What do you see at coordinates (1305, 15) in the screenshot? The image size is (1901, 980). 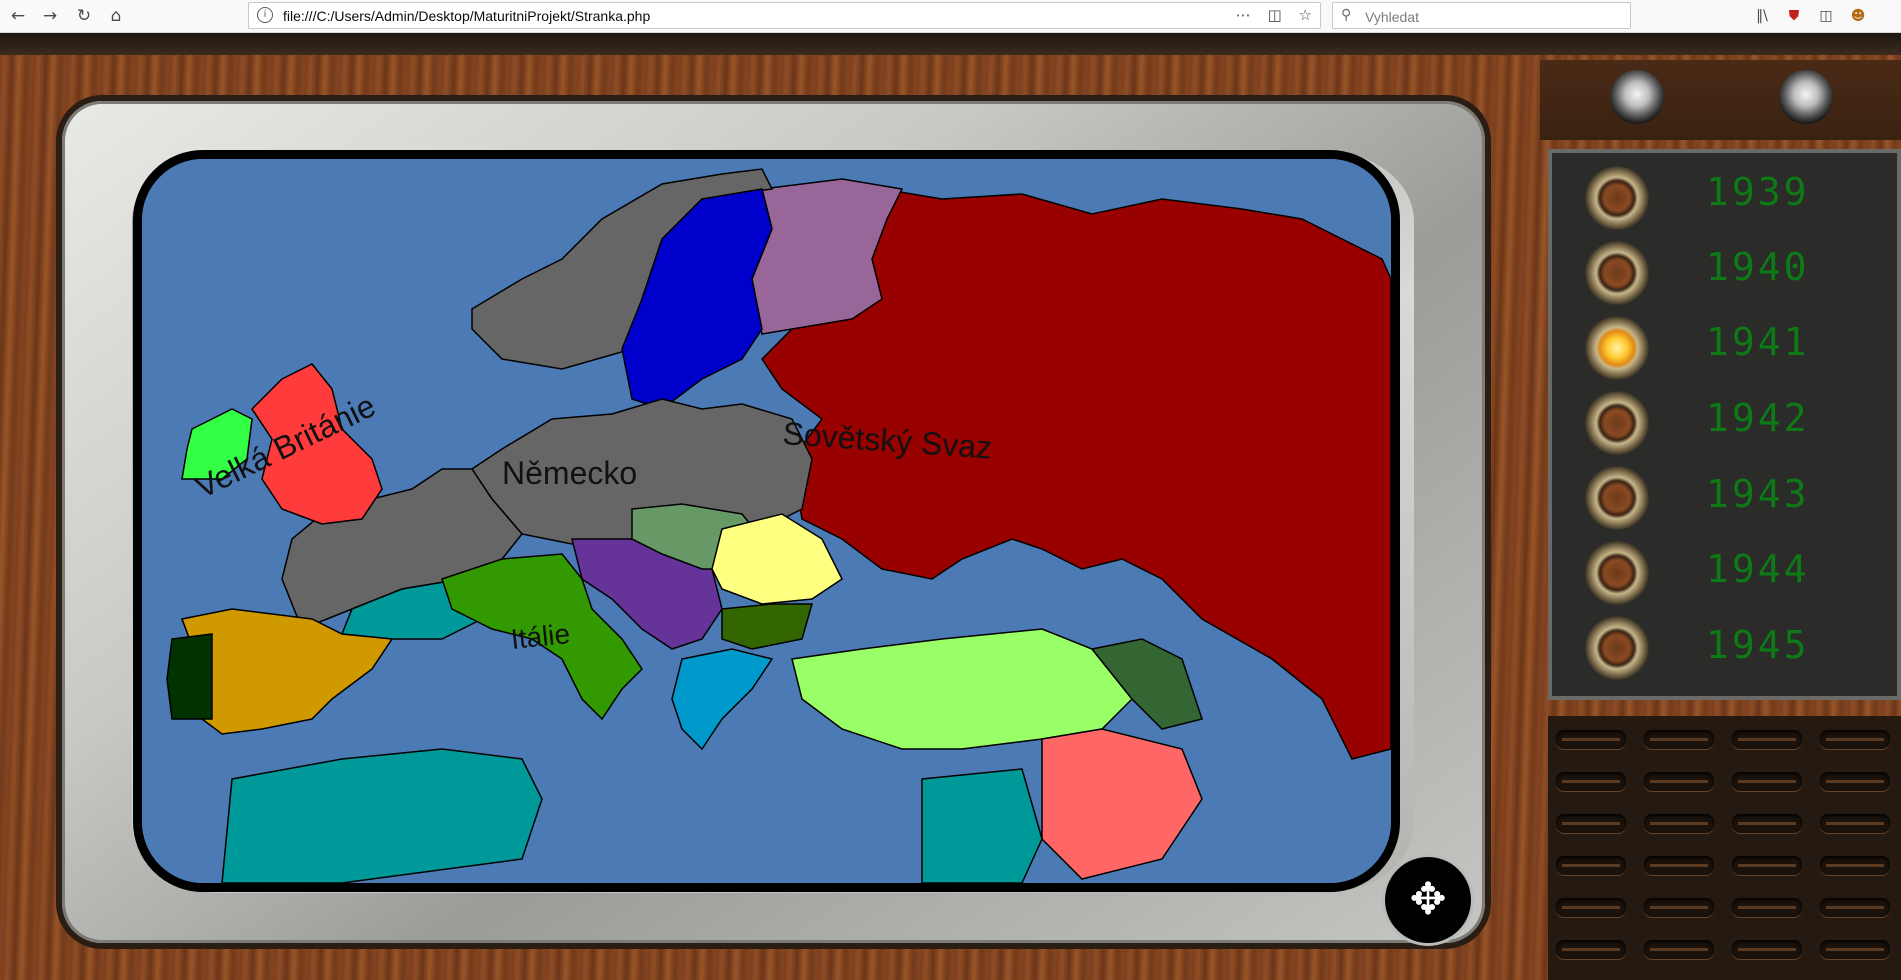 I see `bookmark-star-icon: ☆` at bounding box center [1305, 15].